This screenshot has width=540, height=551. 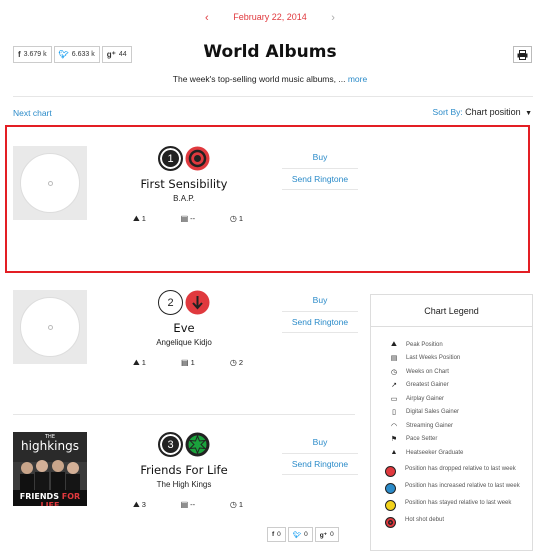 What do you see at coordinates (170, 158) in the screenshot?
I see `rank-badge: 1` at bounding box center [170, 158].